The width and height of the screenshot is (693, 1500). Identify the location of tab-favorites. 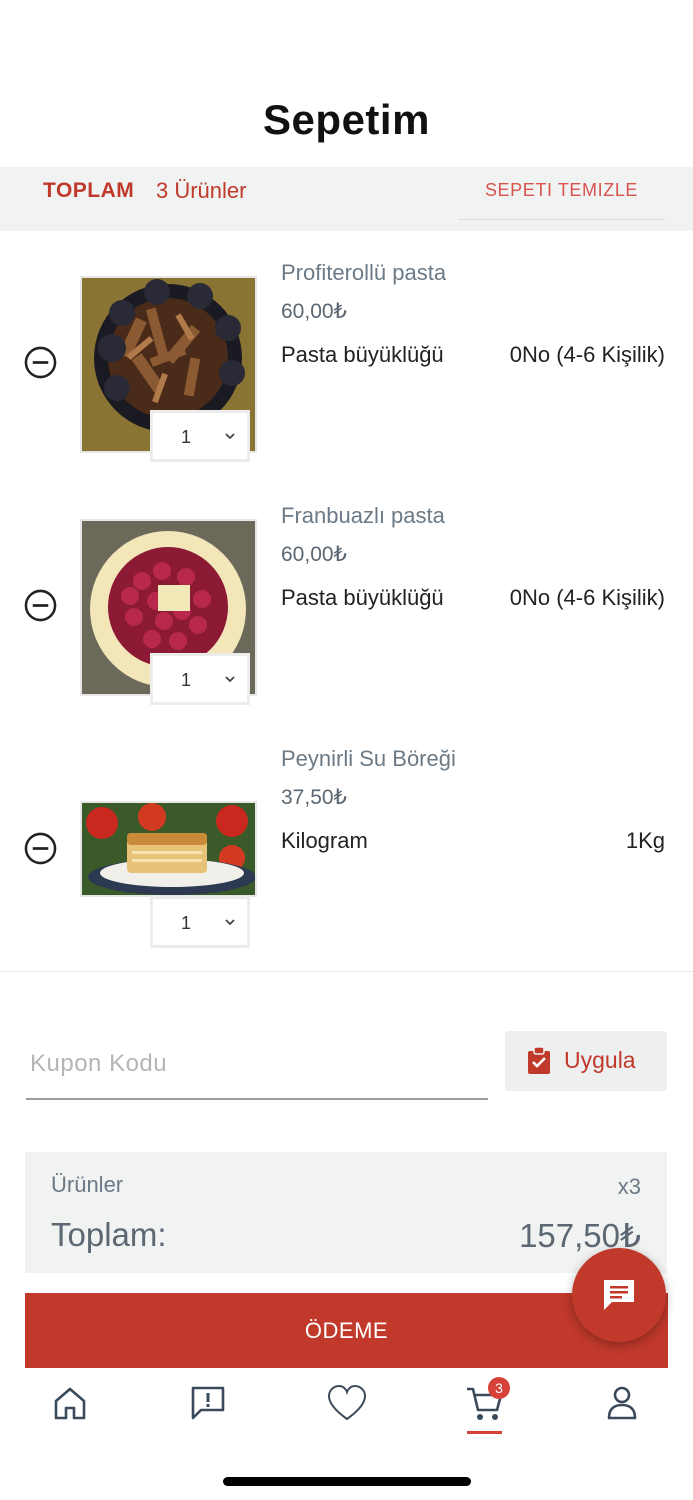
(346, 1409).